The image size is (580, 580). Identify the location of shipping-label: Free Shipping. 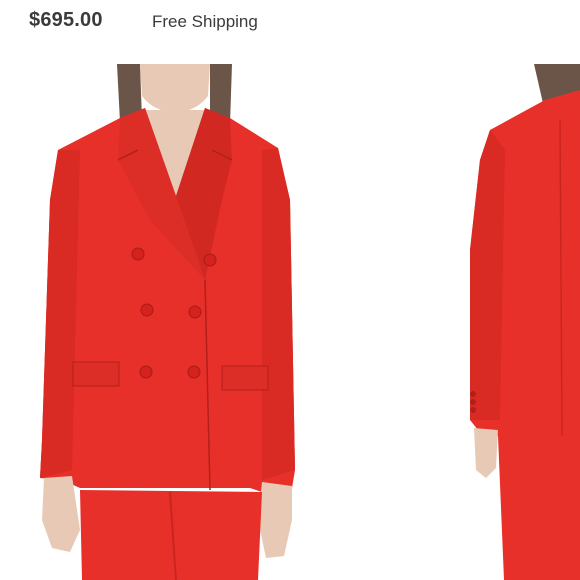
(205, 21).